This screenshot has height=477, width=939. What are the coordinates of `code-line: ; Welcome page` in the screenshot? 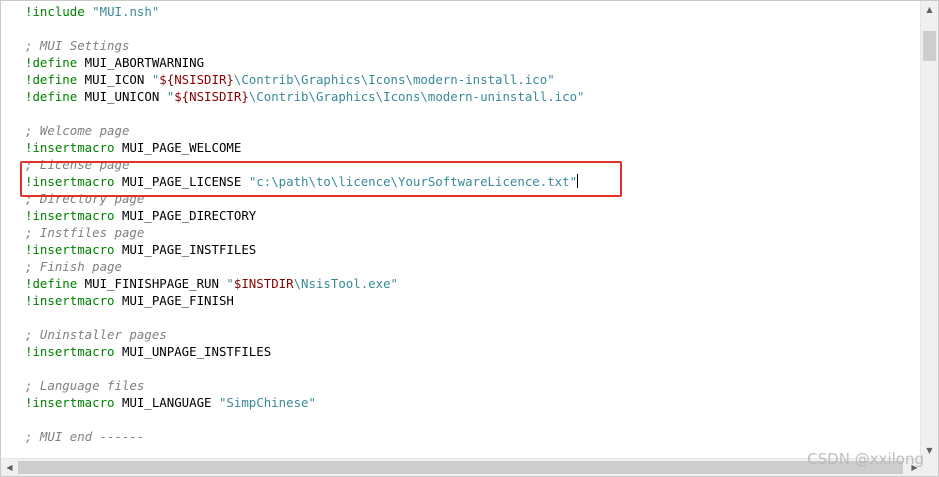 It's located at (471, 130).